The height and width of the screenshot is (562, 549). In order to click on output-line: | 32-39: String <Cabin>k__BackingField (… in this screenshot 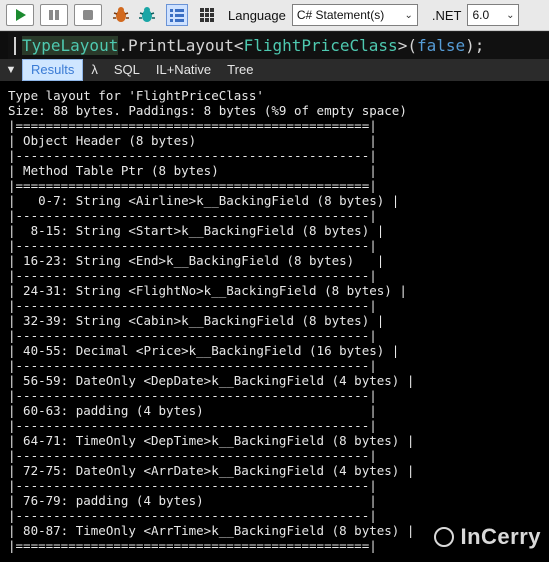, I will do `click(196, 320)`.